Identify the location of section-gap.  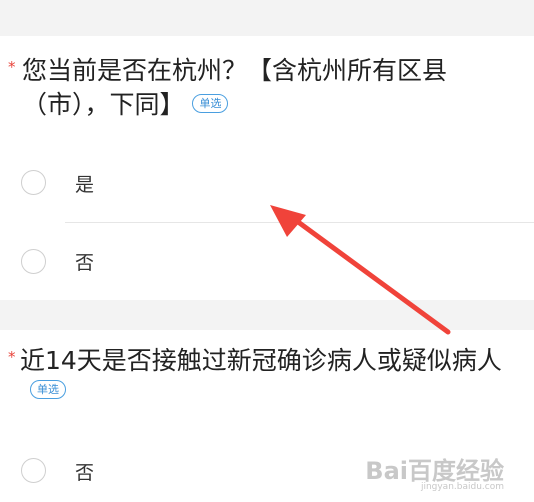
(267, 315).